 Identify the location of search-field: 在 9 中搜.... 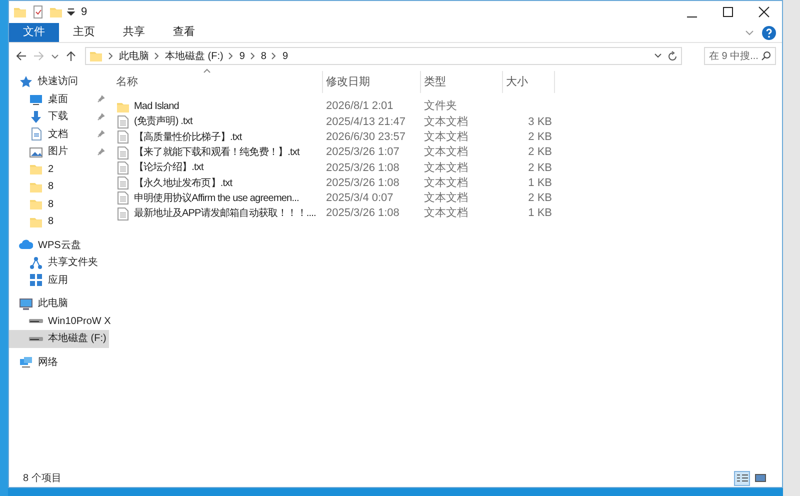
(740, 56).